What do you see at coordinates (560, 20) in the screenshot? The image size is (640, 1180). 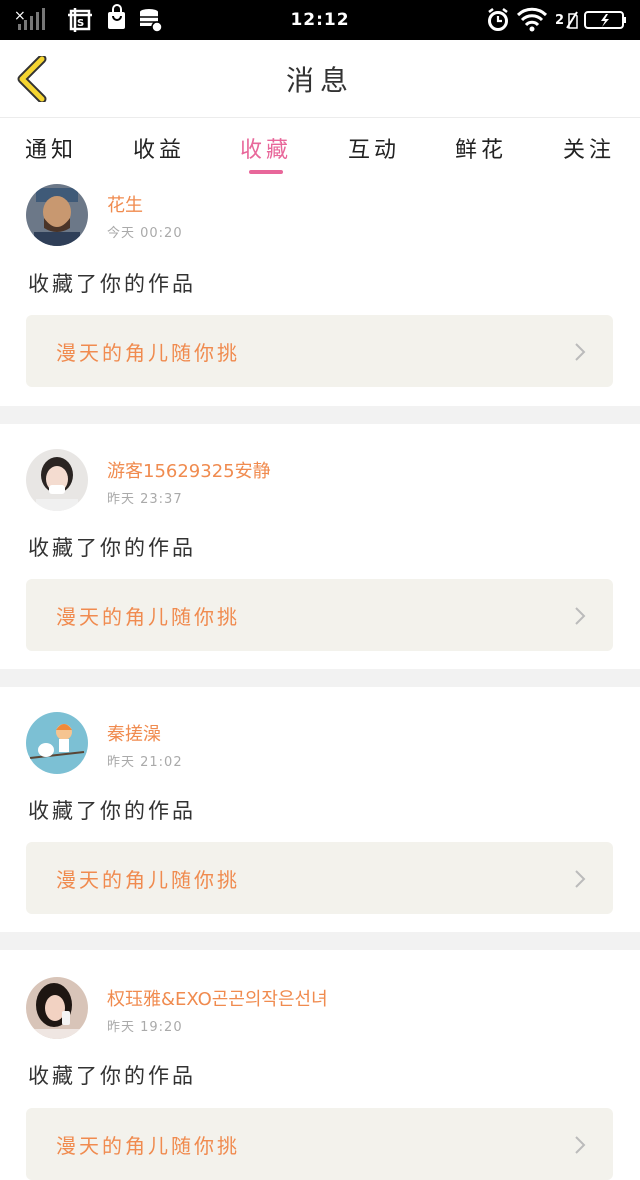 I see `battery-level-label: 2` at bounding box center [560, 20].